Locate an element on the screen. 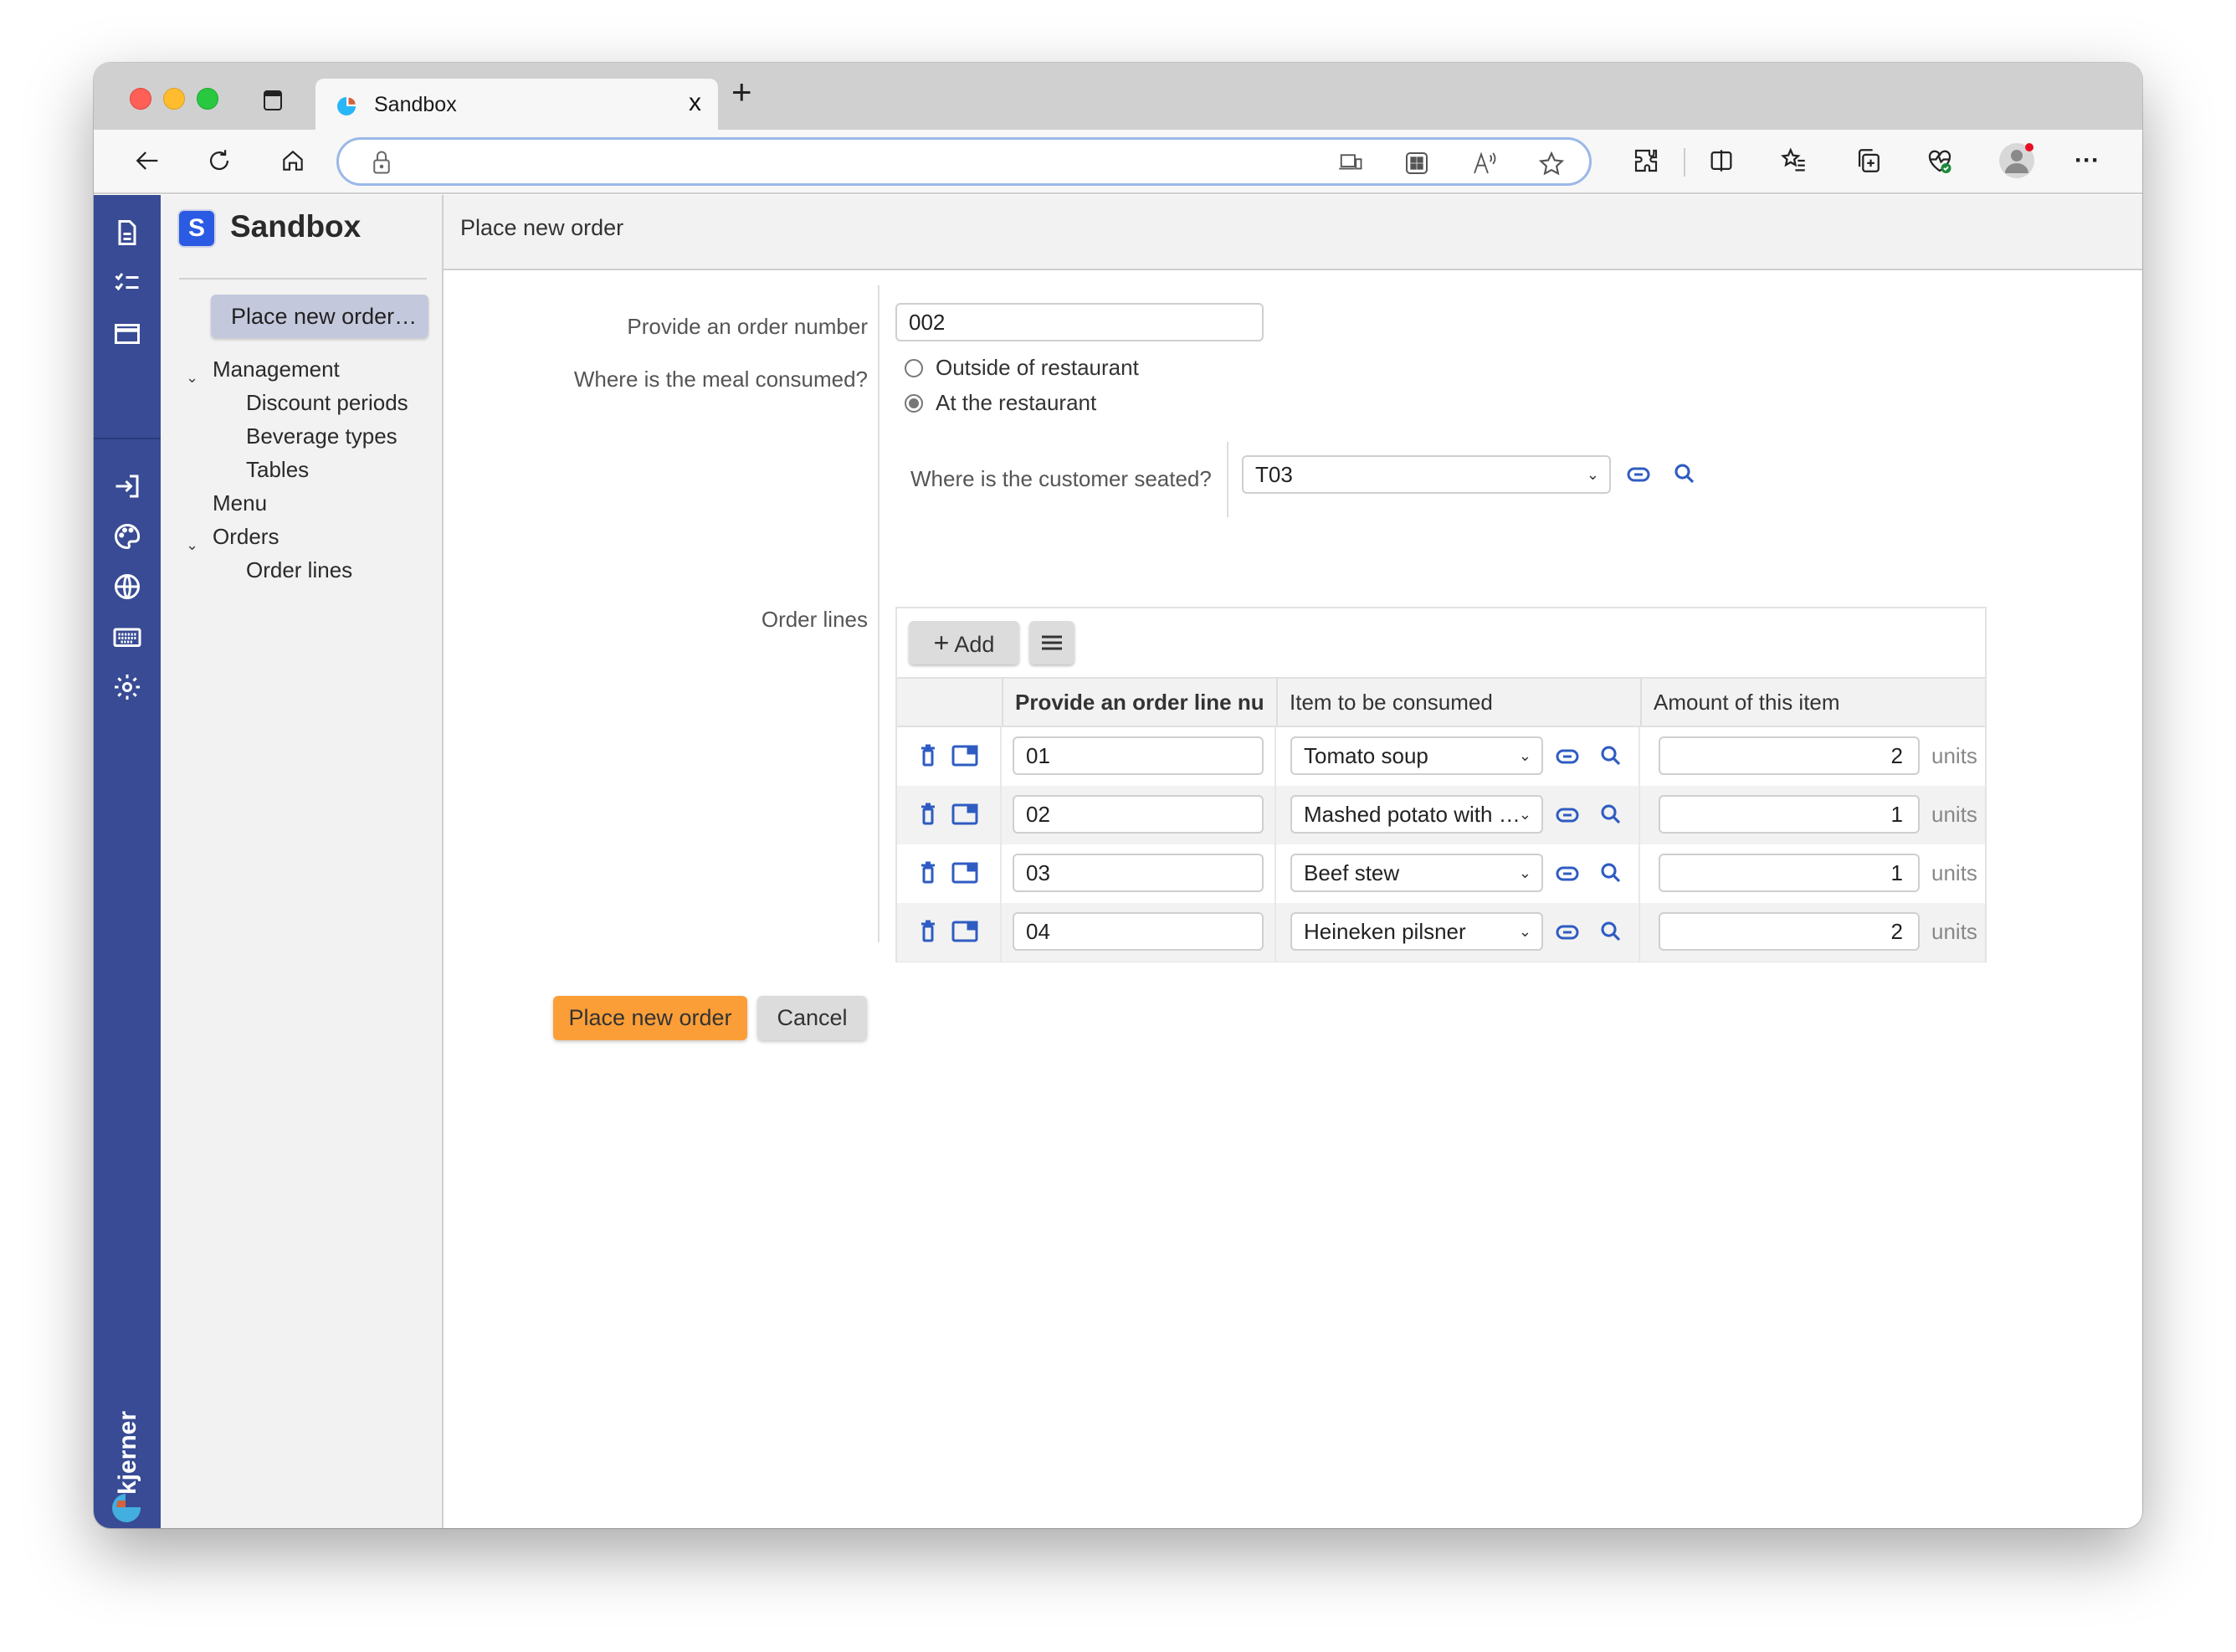 Image resolution: width=2236 pixels, height=1652 pixels. profile-button is located at coordinates (2016, 160).